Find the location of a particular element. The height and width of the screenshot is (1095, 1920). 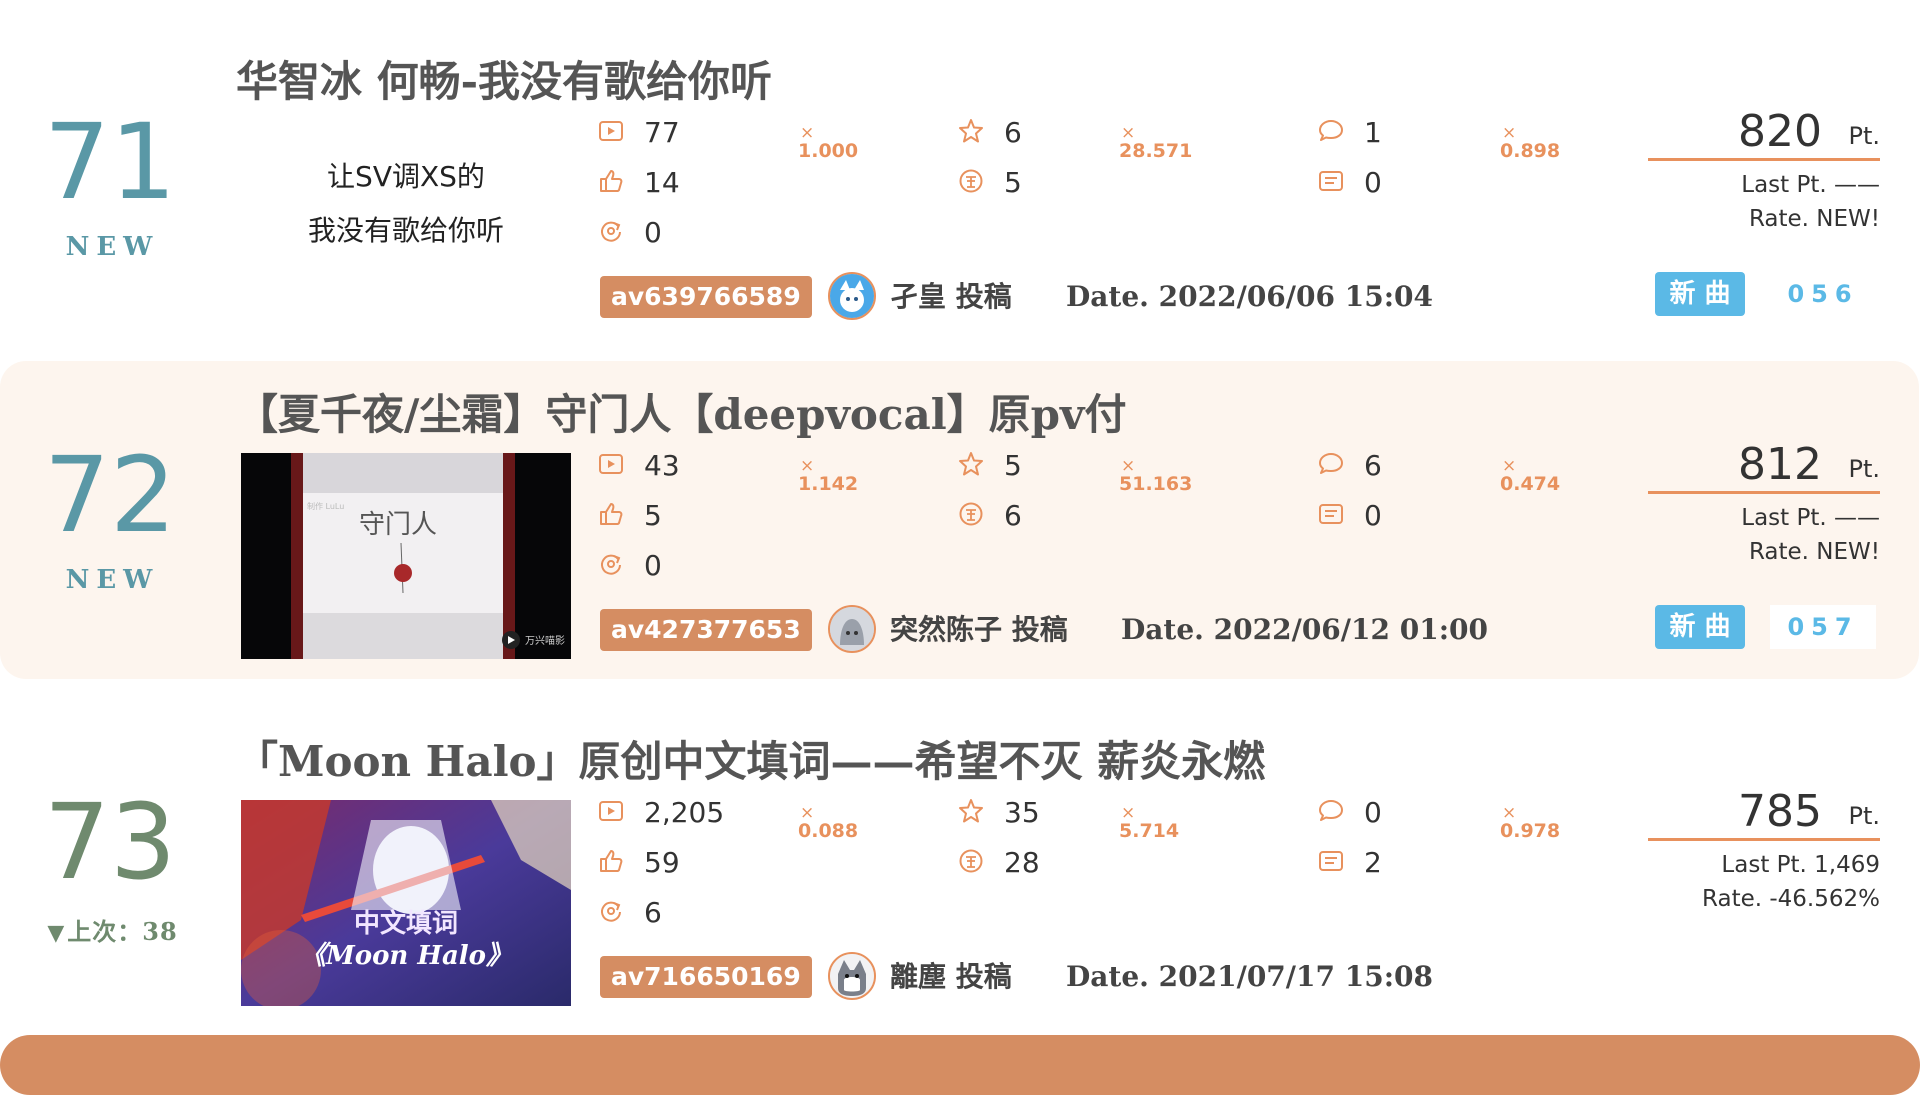

thumbnail-image: 守门人 制作 LuLu 万兴喵影 is located at coordinates (406, 556).